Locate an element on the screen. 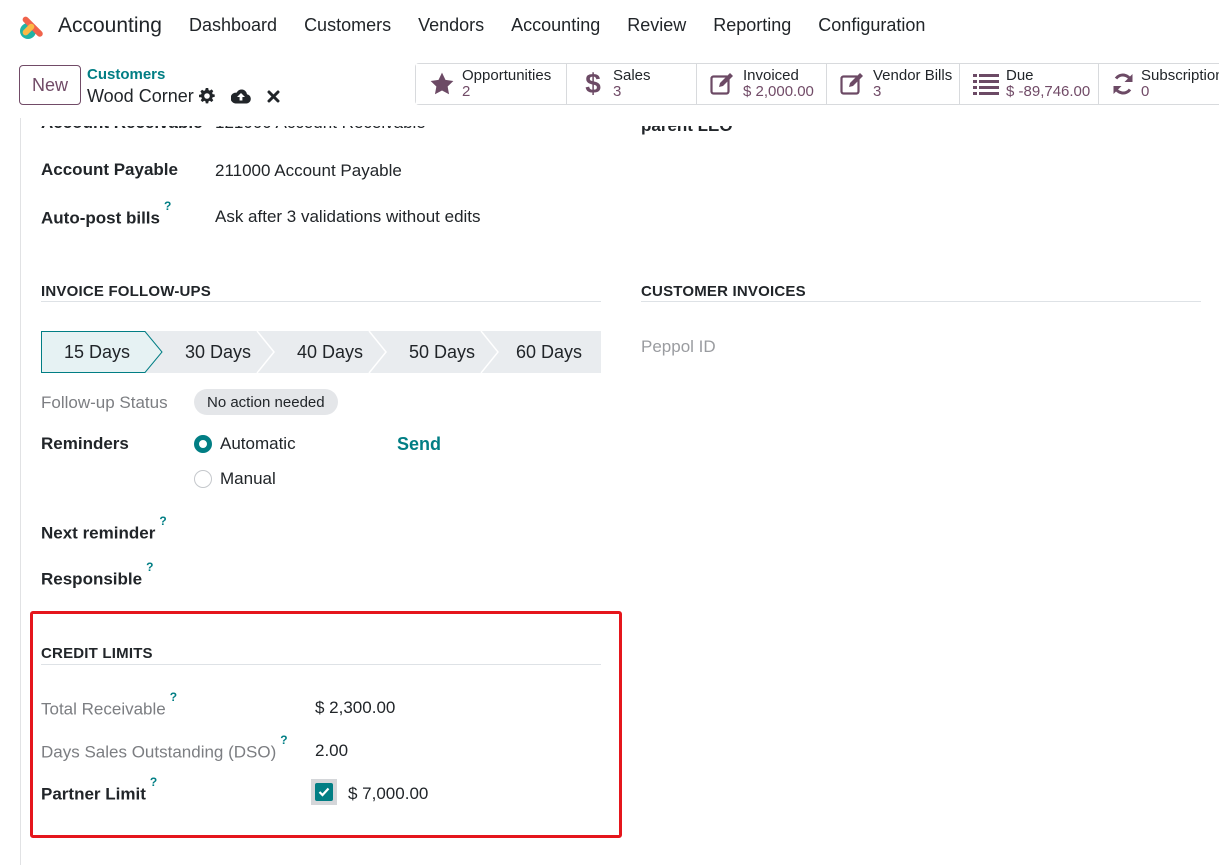 This screenshot has width=1219, height=865. due-smart-button: Due $ -89,746.00 is located at coordinates (1029, 84).